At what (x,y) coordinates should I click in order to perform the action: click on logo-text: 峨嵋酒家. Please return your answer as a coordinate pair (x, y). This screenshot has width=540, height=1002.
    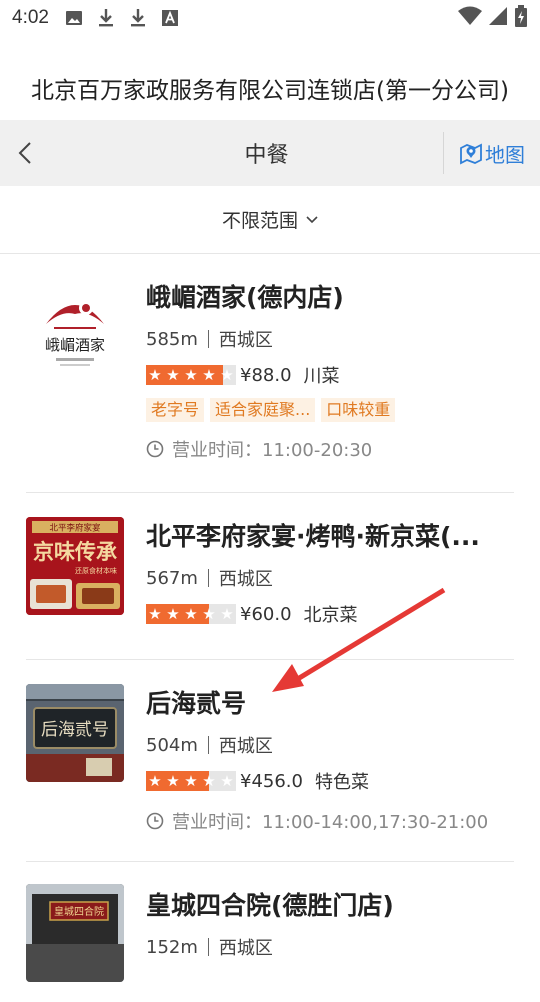
    Looking at the image, I should click on (75, 345).